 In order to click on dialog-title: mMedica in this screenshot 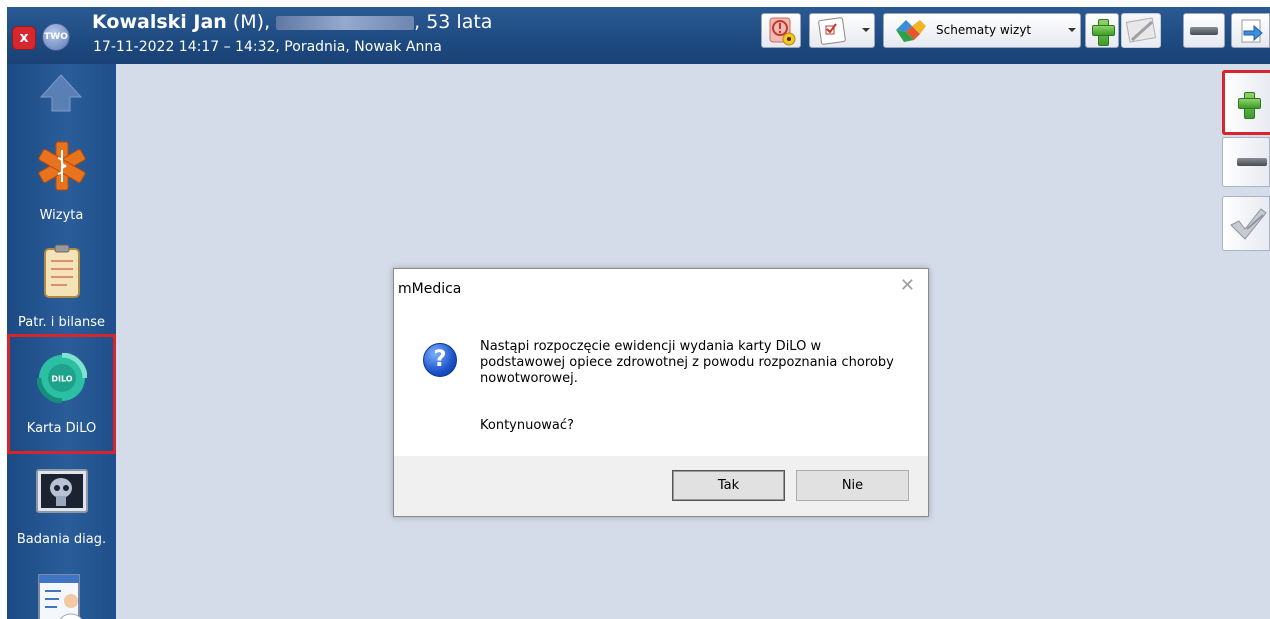, I will do `click(430, 289)`.